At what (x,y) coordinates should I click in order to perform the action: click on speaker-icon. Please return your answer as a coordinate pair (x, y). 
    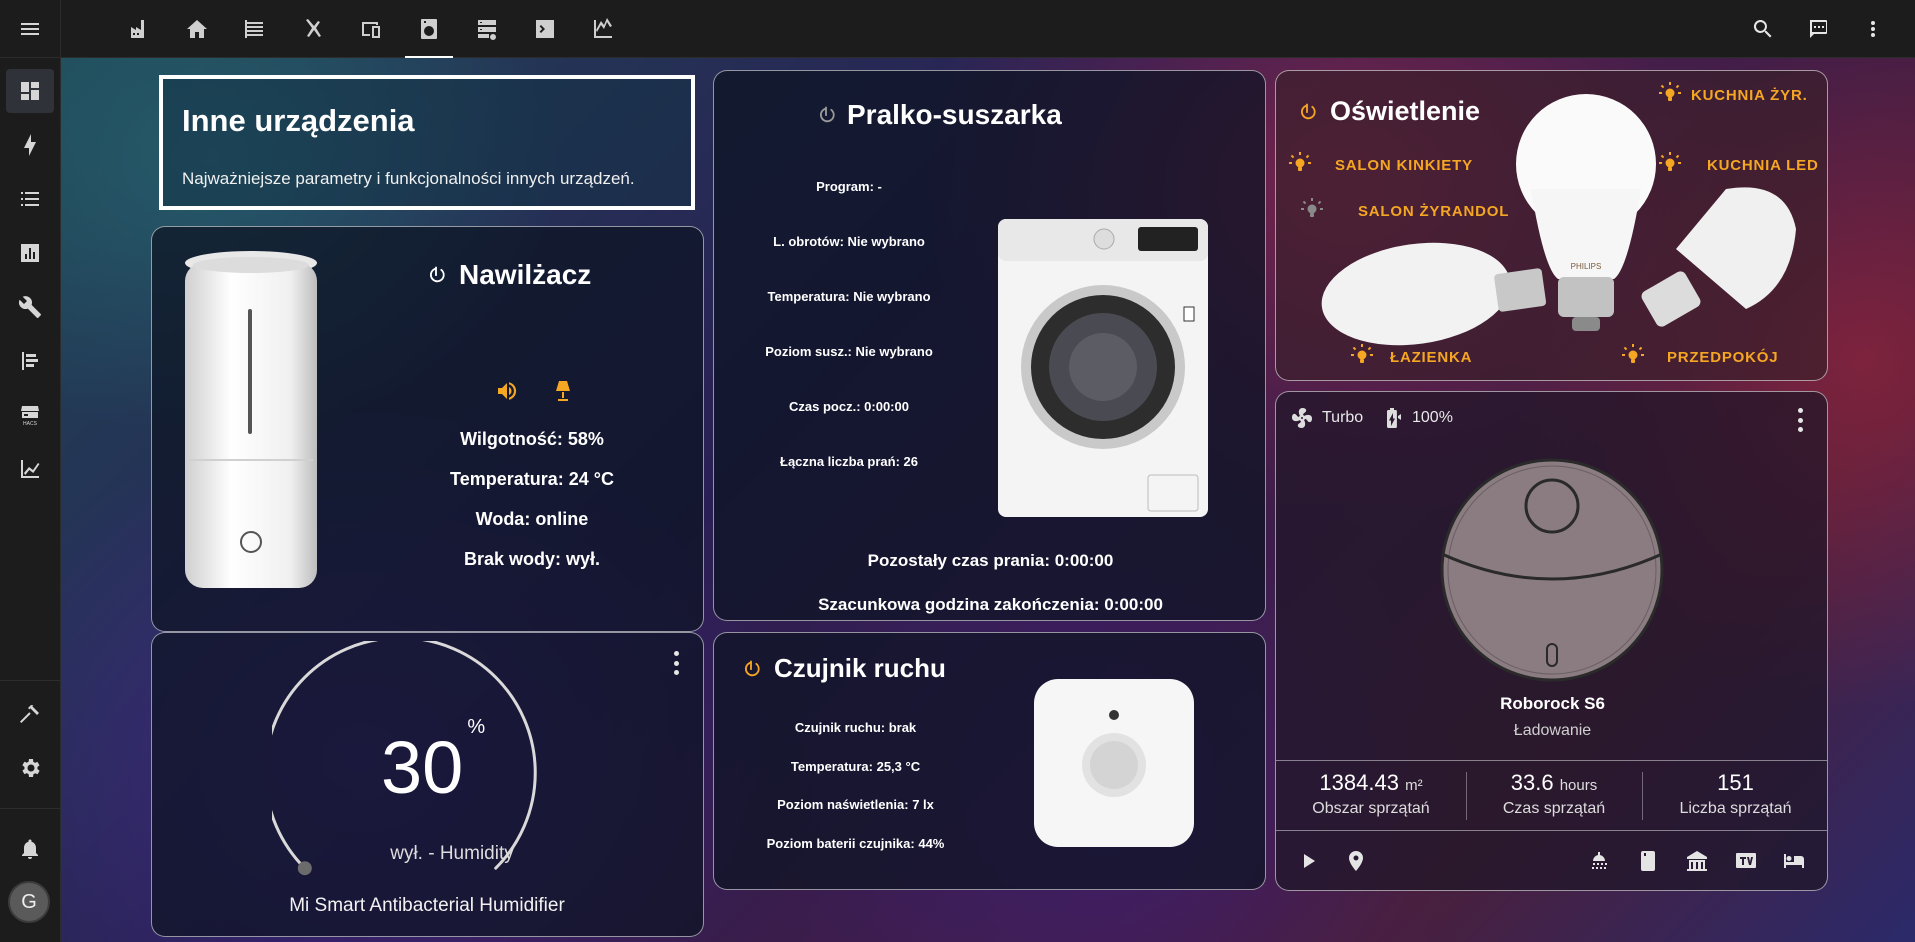
    Looking at the image, I should click on (507, 391).